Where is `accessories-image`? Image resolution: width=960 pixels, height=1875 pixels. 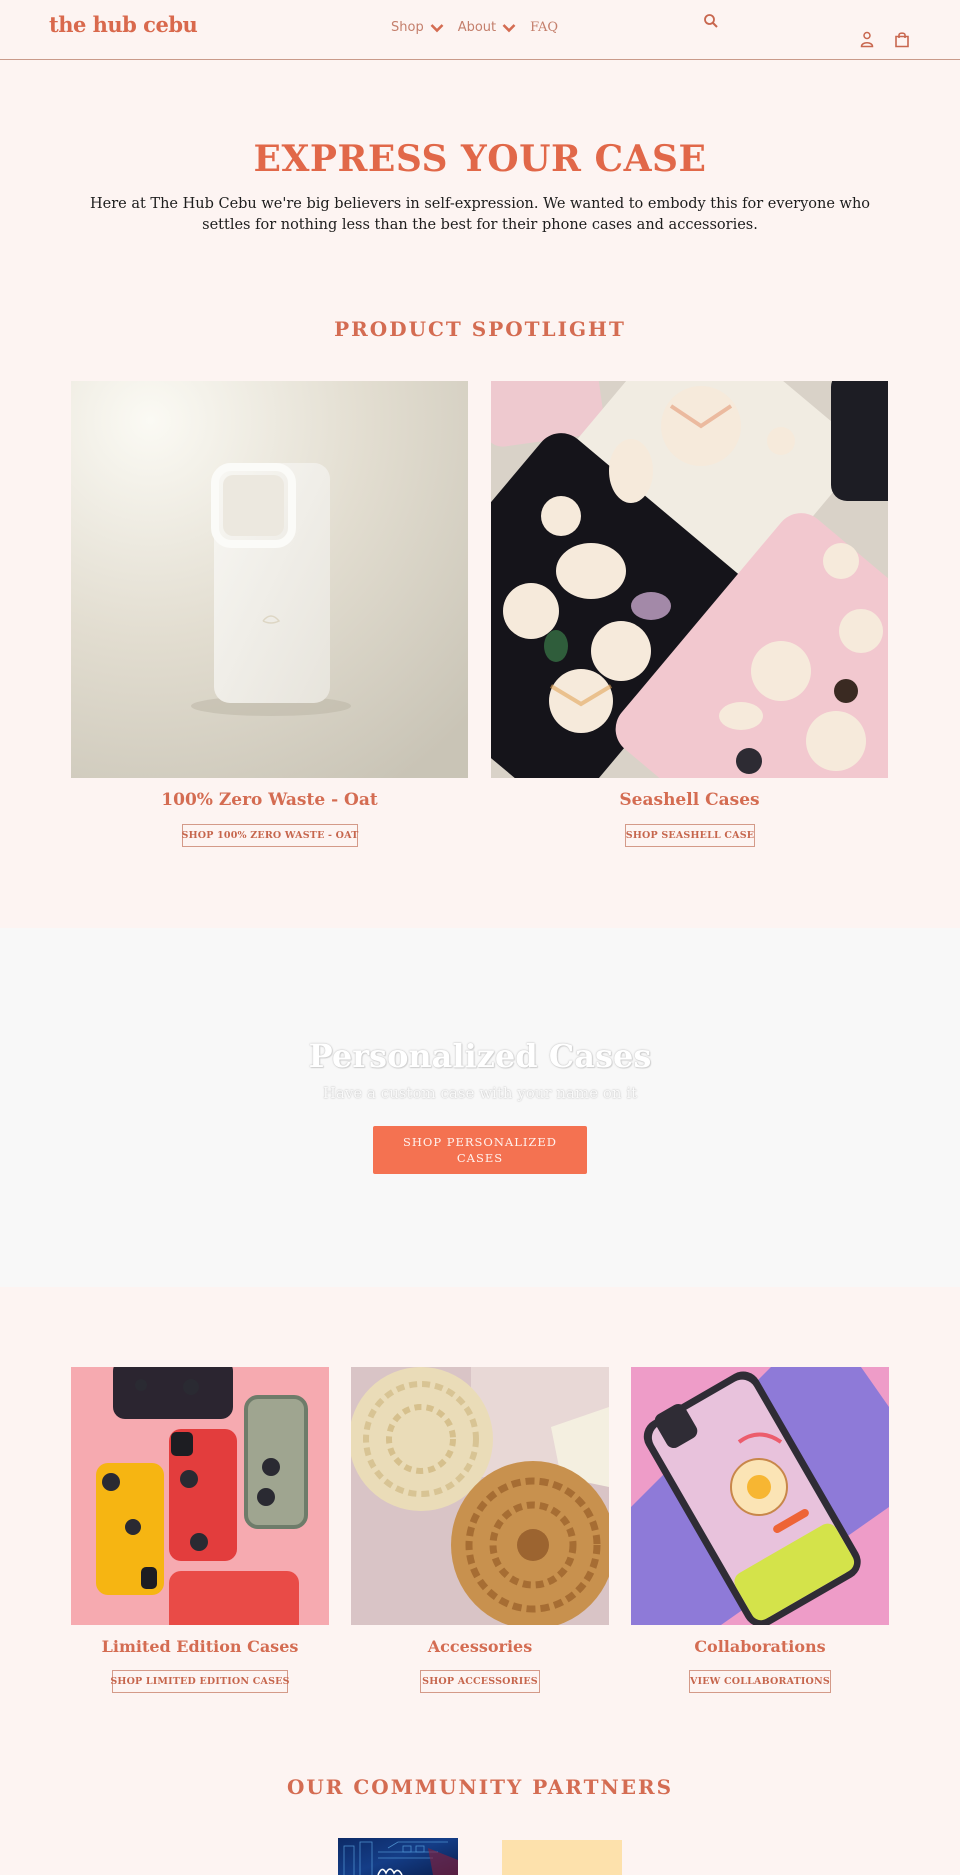 accessories-image is located at coordinates (480, 1496).